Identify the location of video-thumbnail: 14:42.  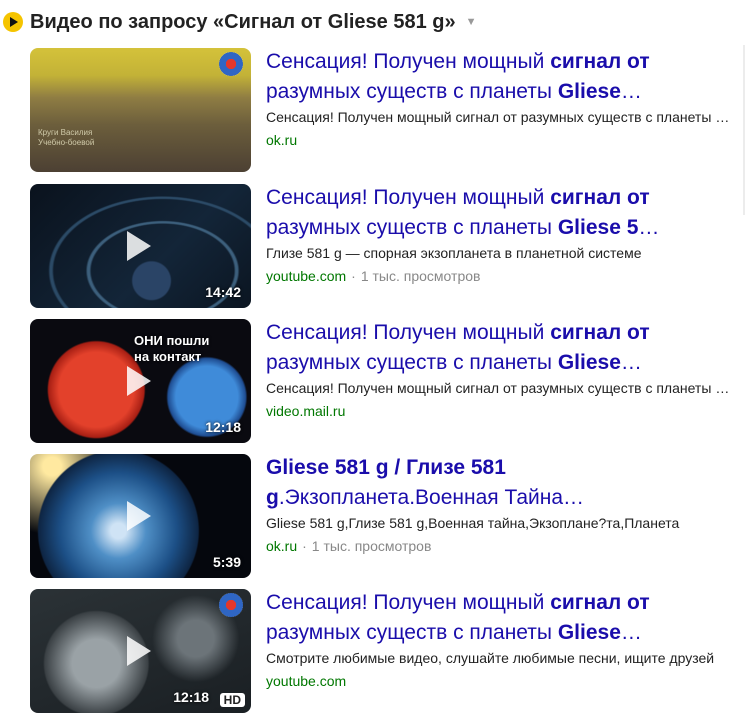
(140, 246).